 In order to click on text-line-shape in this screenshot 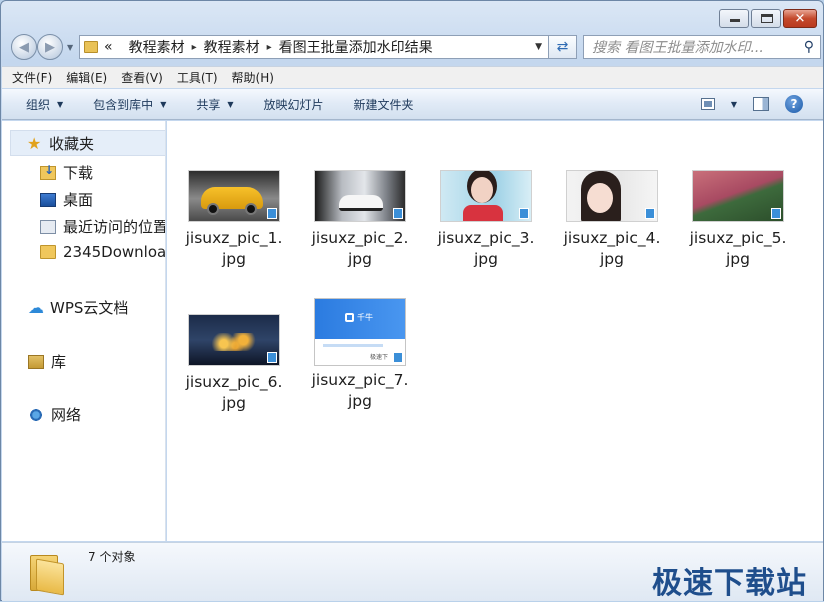, I will do `click(353, 345)`.